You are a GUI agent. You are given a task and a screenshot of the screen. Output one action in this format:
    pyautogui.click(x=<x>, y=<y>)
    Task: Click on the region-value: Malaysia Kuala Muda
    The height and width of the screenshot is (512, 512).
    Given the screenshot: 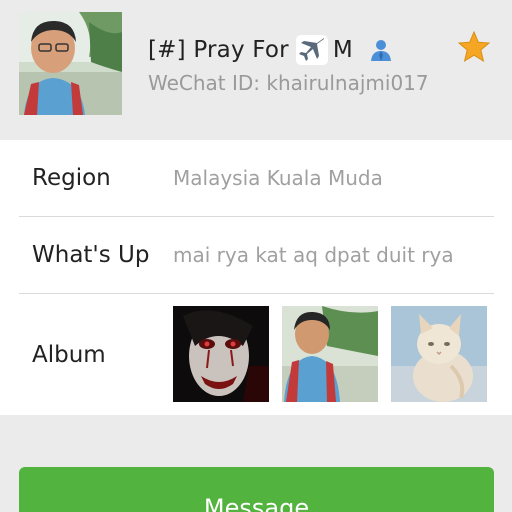 What is the action you would take?
    pyautogui.click(x=278, y=178)
    